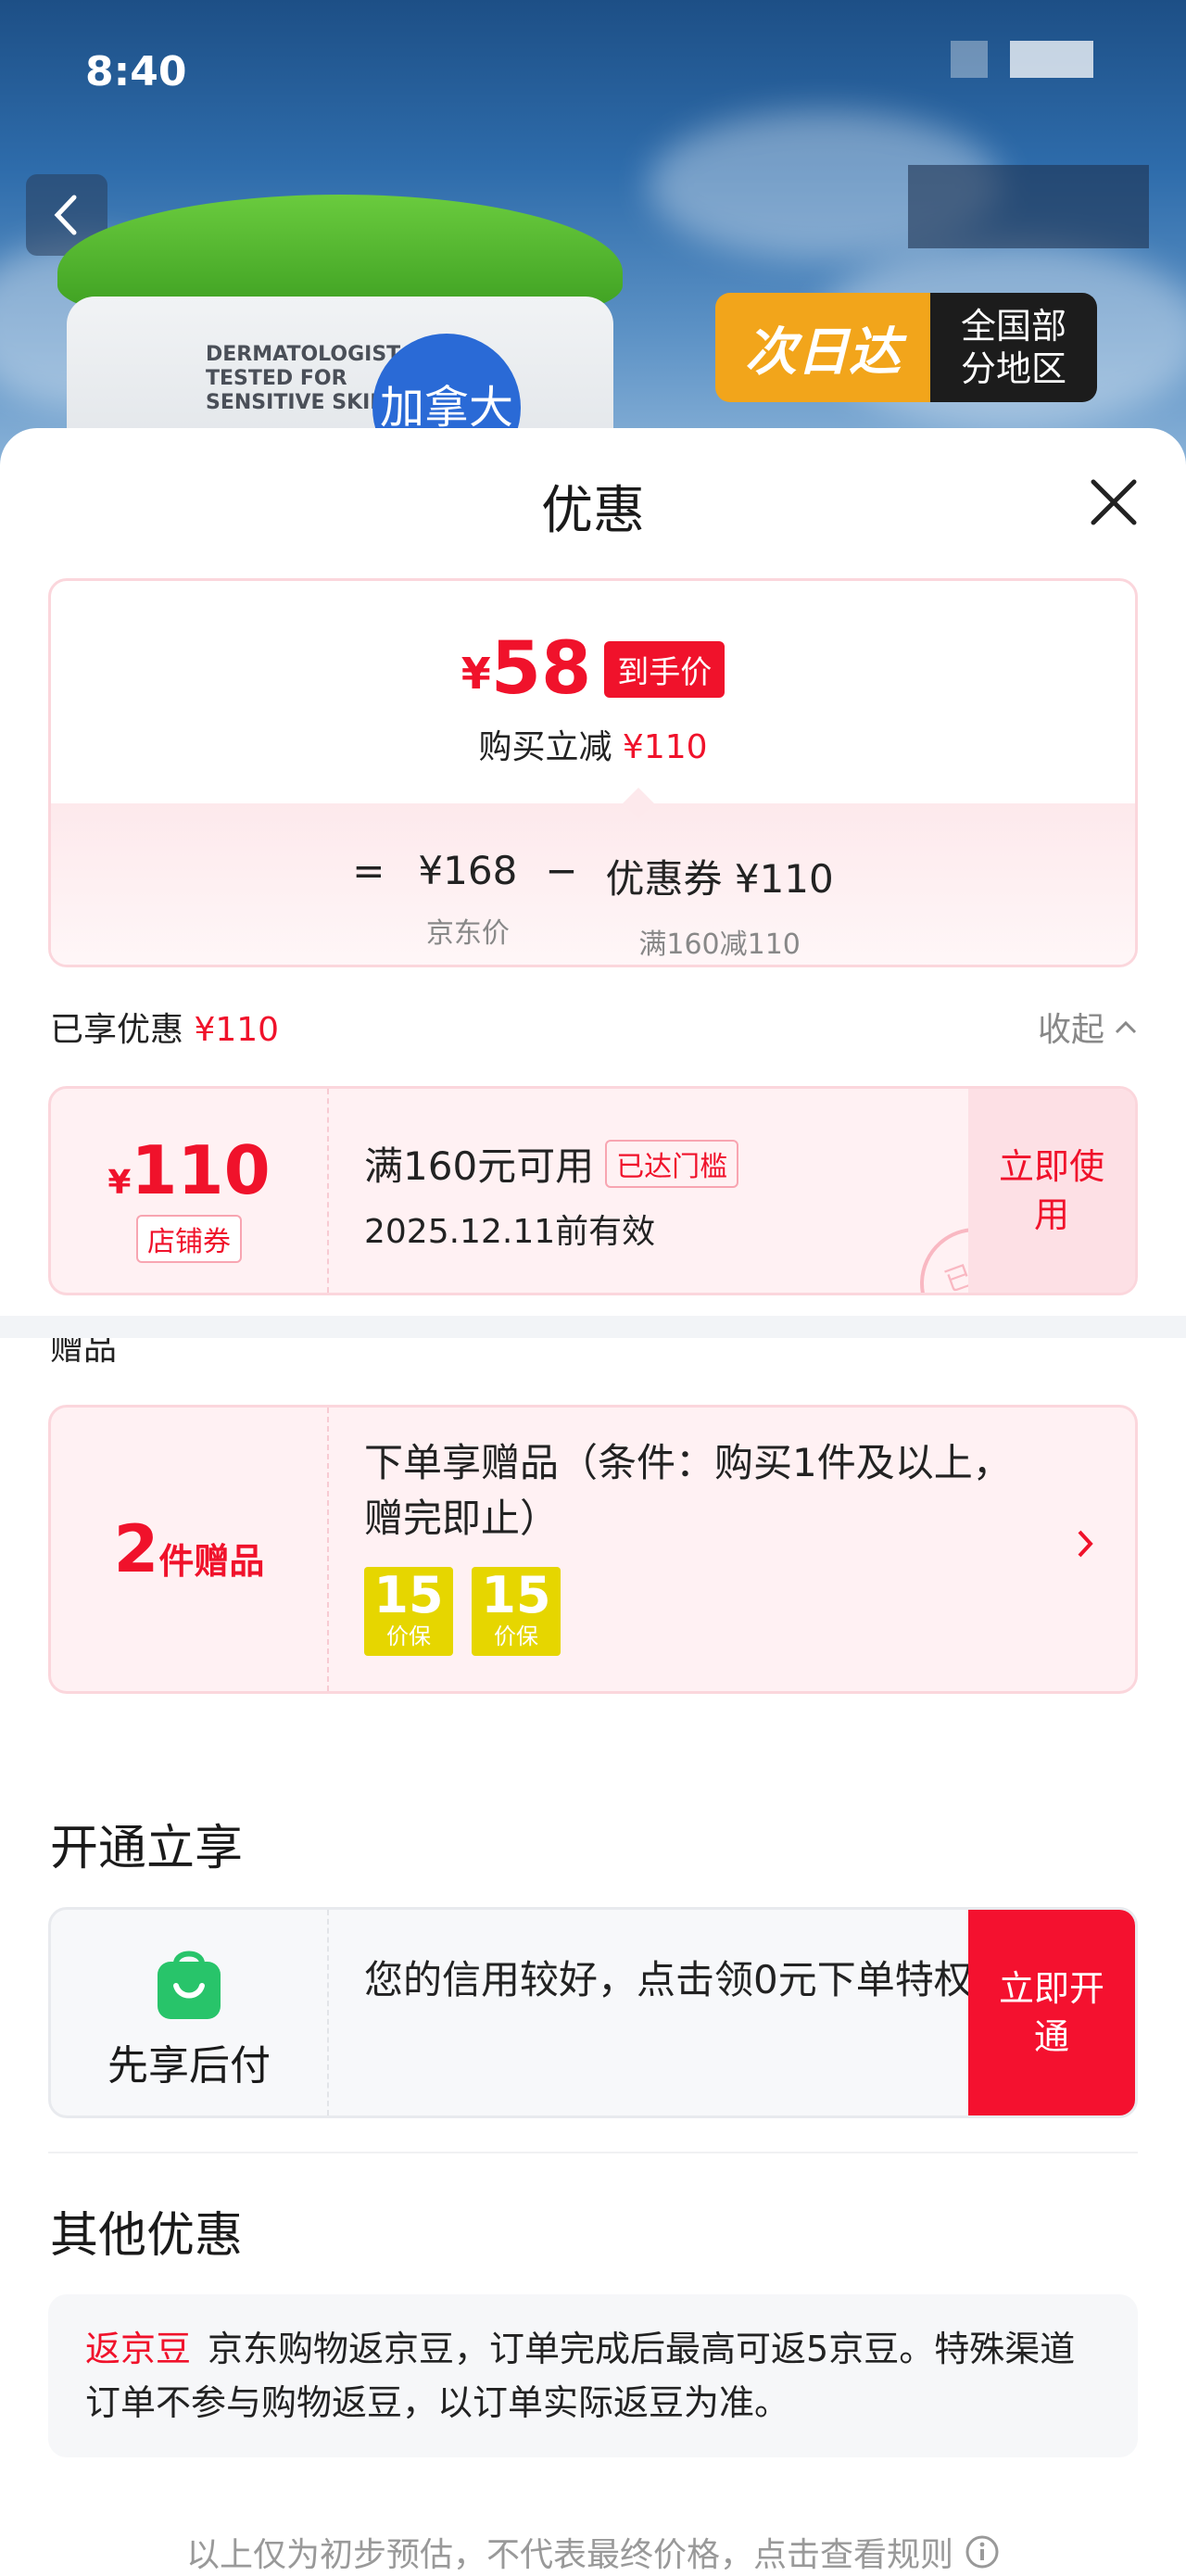  What do you see at coordinates (1013, 347) in the screenshot?
I see `delivery-region-label: 全国部分地区` at bounding box center [1013, 347].